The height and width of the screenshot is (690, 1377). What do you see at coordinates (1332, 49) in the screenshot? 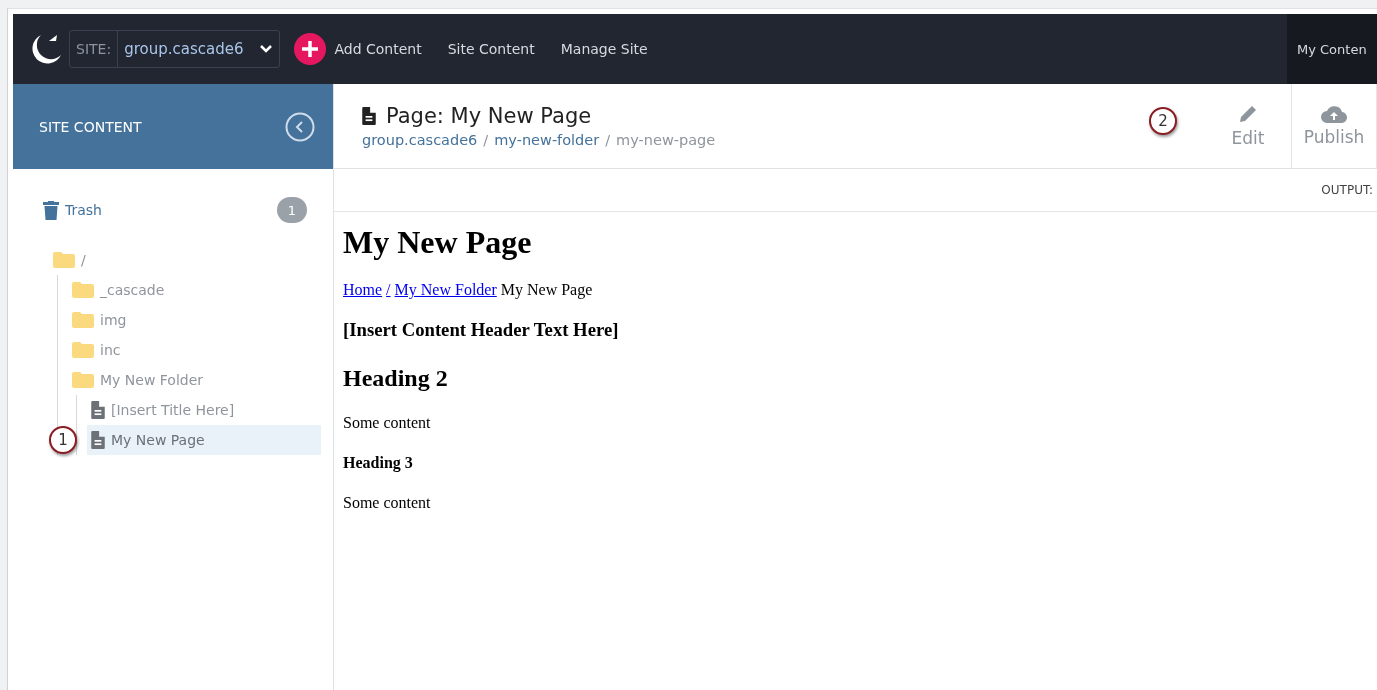
I see `my-content-tab: My Conten` at bounding box center [1332, 49].